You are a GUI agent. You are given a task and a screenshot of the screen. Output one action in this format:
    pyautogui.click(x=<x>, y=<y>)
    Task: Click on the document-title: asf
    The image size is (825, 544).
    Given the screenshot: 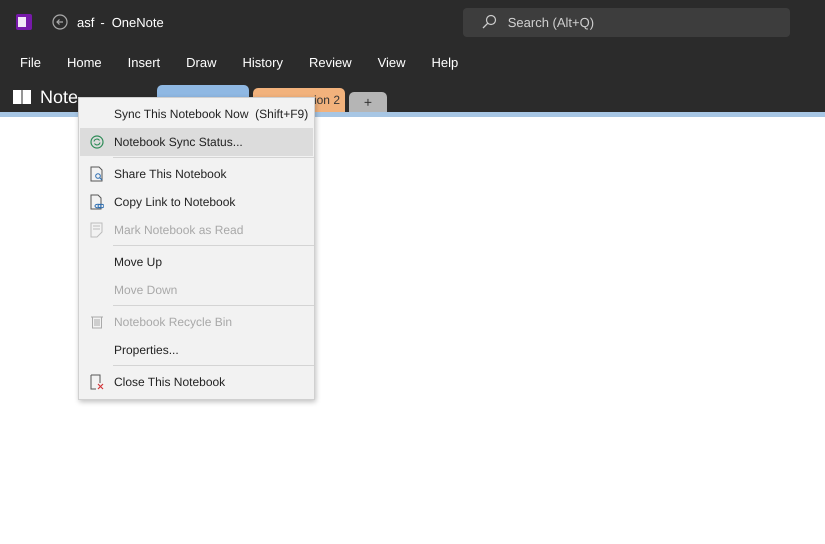 What is the action you would take?
    pyautogui.click(x=85, y=22)
    